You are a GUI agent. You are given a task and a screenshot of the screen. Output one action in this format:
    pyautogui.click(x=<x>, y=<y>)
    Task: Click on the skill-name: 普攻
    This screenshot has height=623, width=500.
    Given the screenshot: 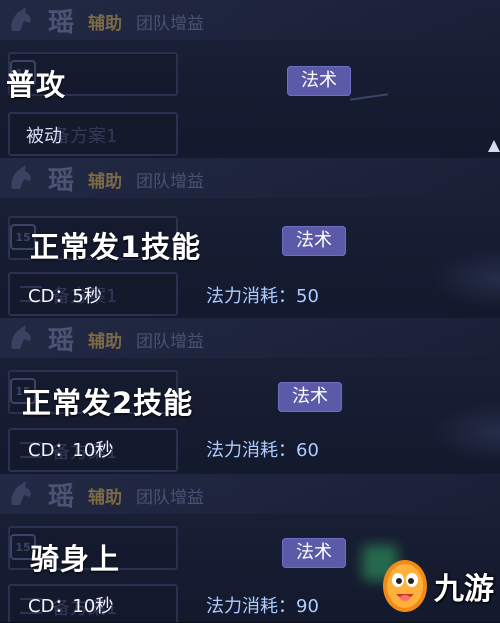 What is the action you would take?
    pyautogui.click(x=36, y=85)
    